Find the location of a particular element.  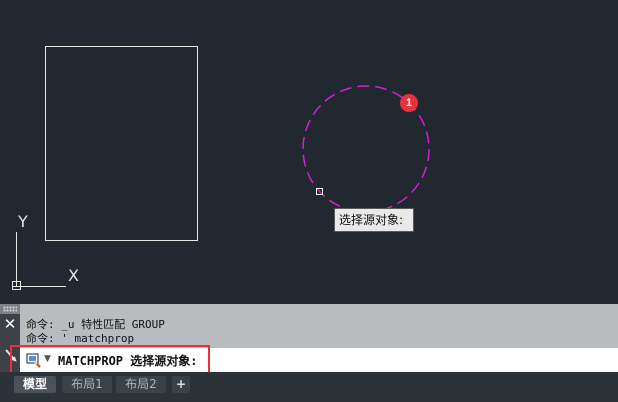

command-input: ▼ MATCHPROP 选择源对象: is located at coordinates (319, 360).